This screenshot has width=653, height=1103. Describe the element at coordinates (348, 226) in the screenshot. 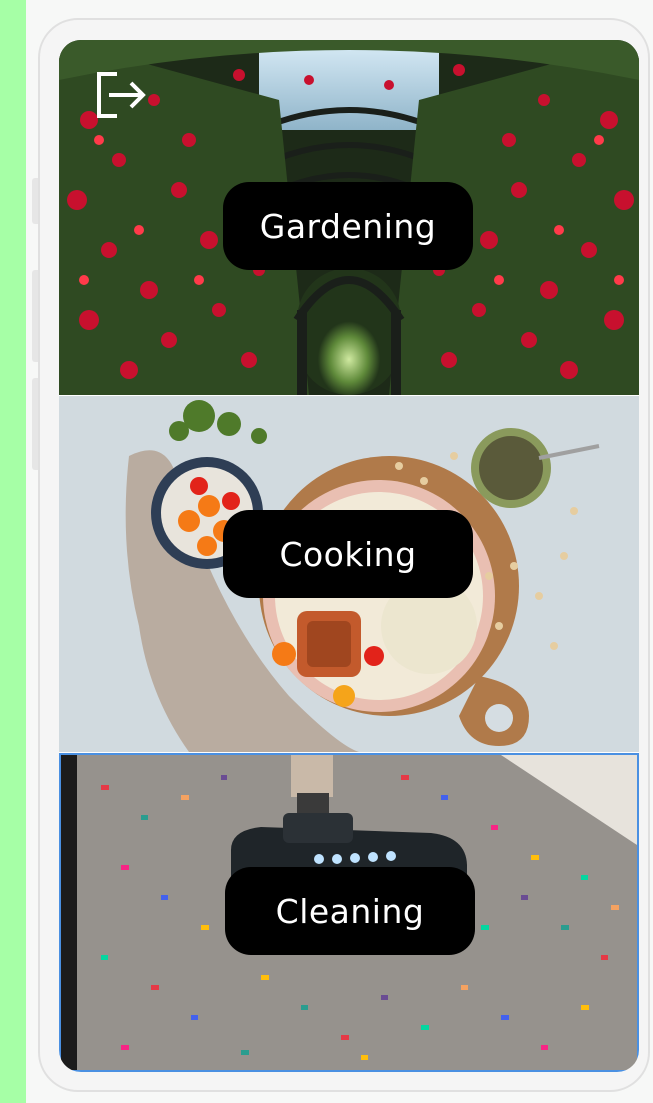

I see `category-button-gardening: Gardening` at that location.